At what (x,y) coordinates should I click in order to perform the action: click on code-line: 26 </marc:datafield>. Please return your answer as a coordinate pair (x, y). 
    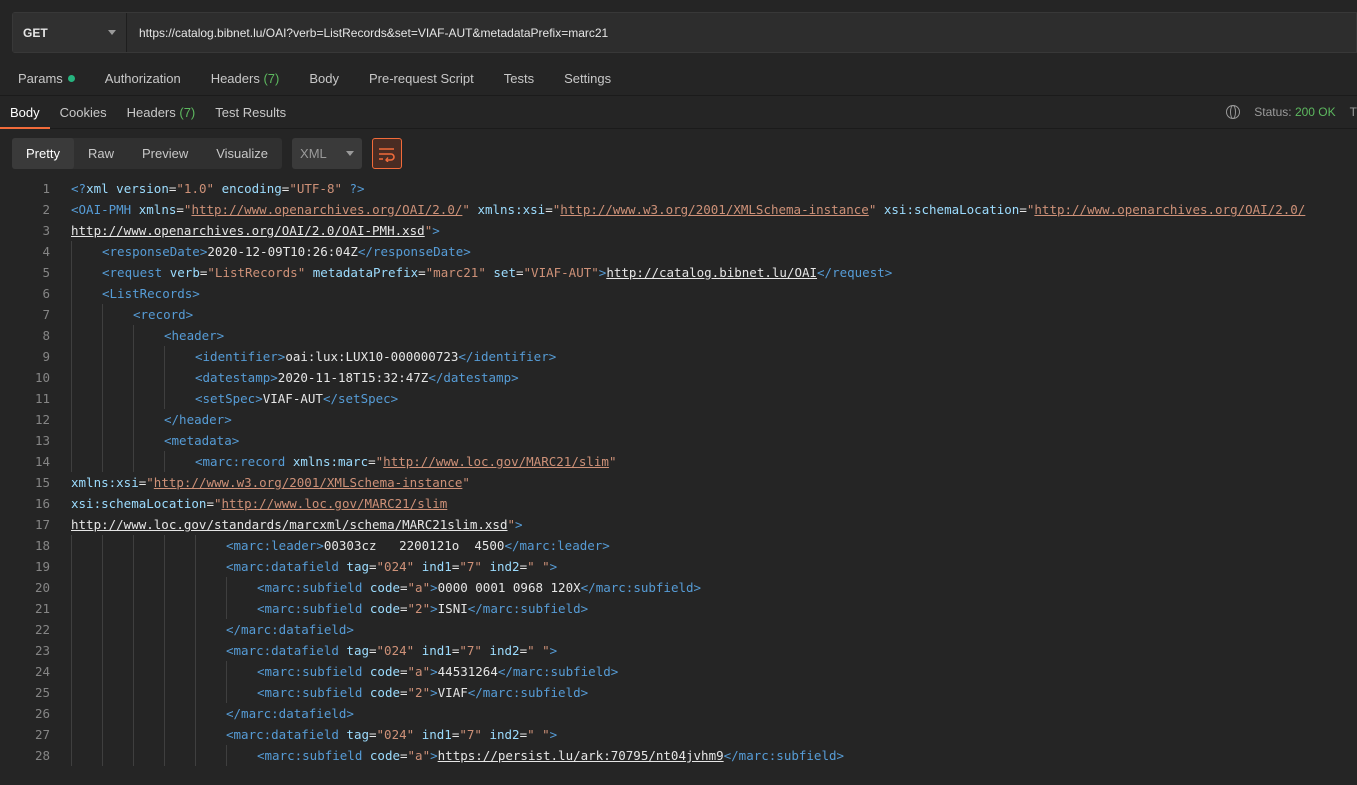
    Looking at the image, I should click on (678, 713).